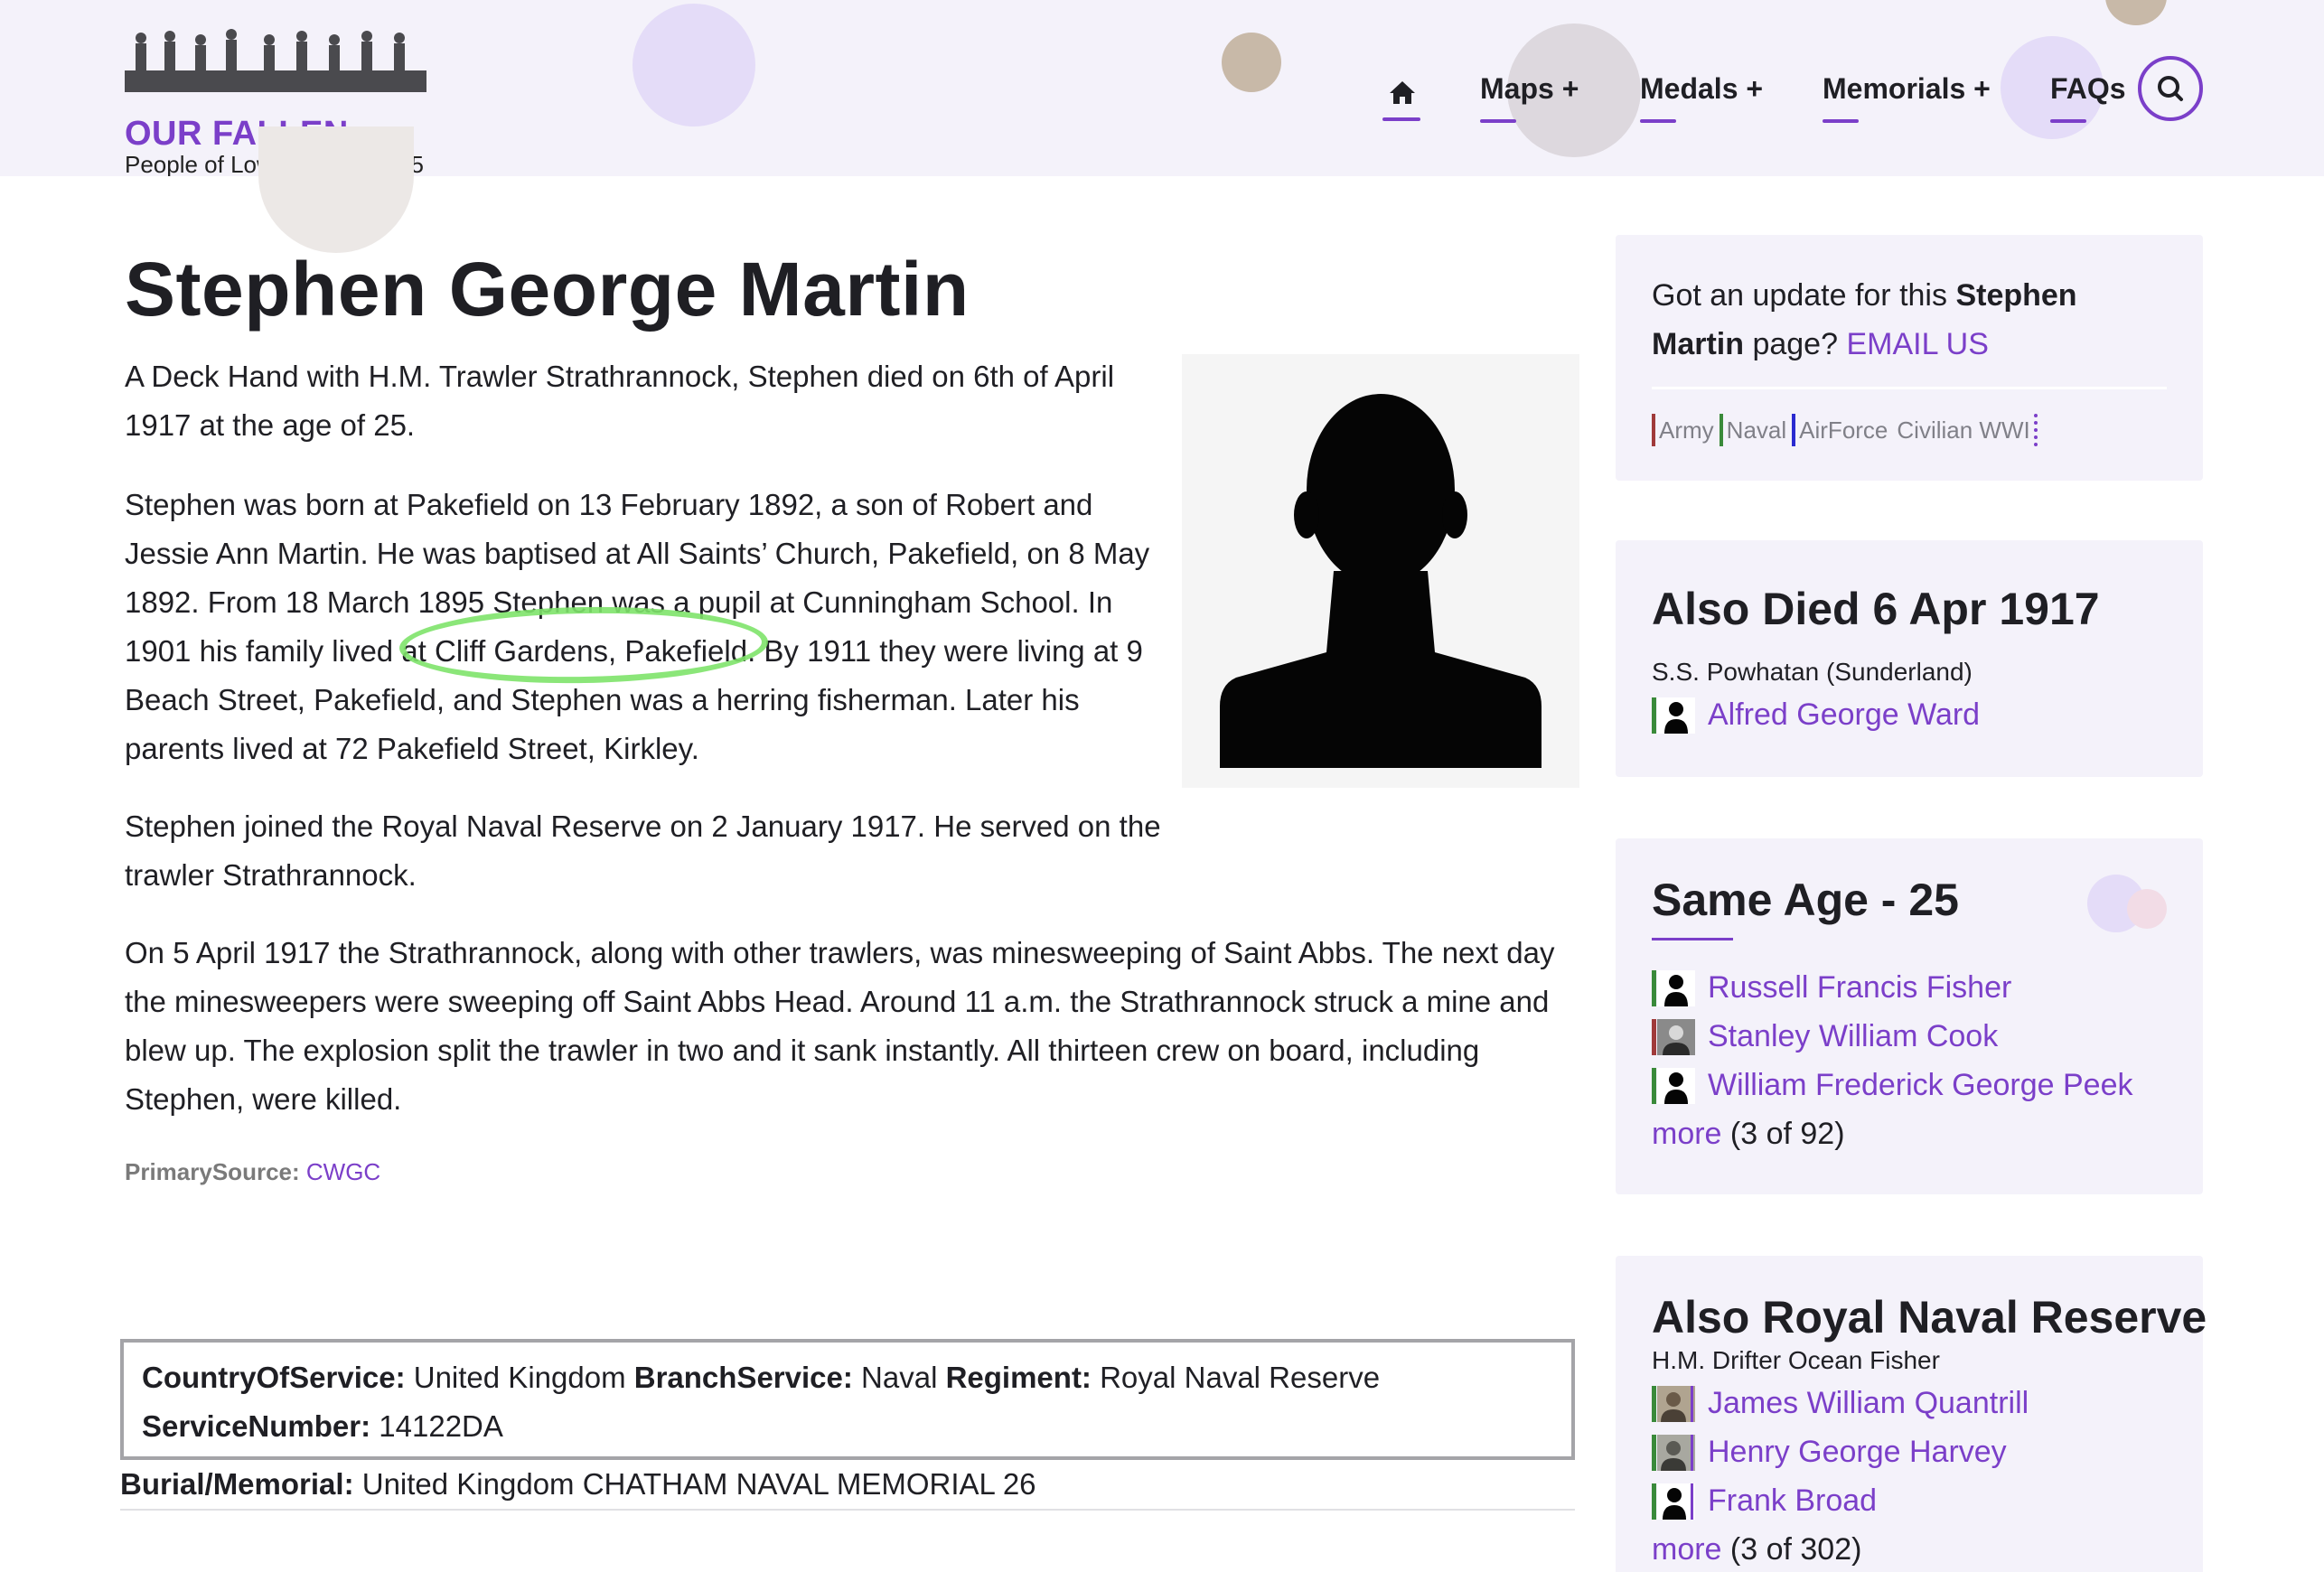 The height and width of the screenshot is (1572, 2324). I want to click on update-text-pre: Got an update for this, so click(1804, 295).